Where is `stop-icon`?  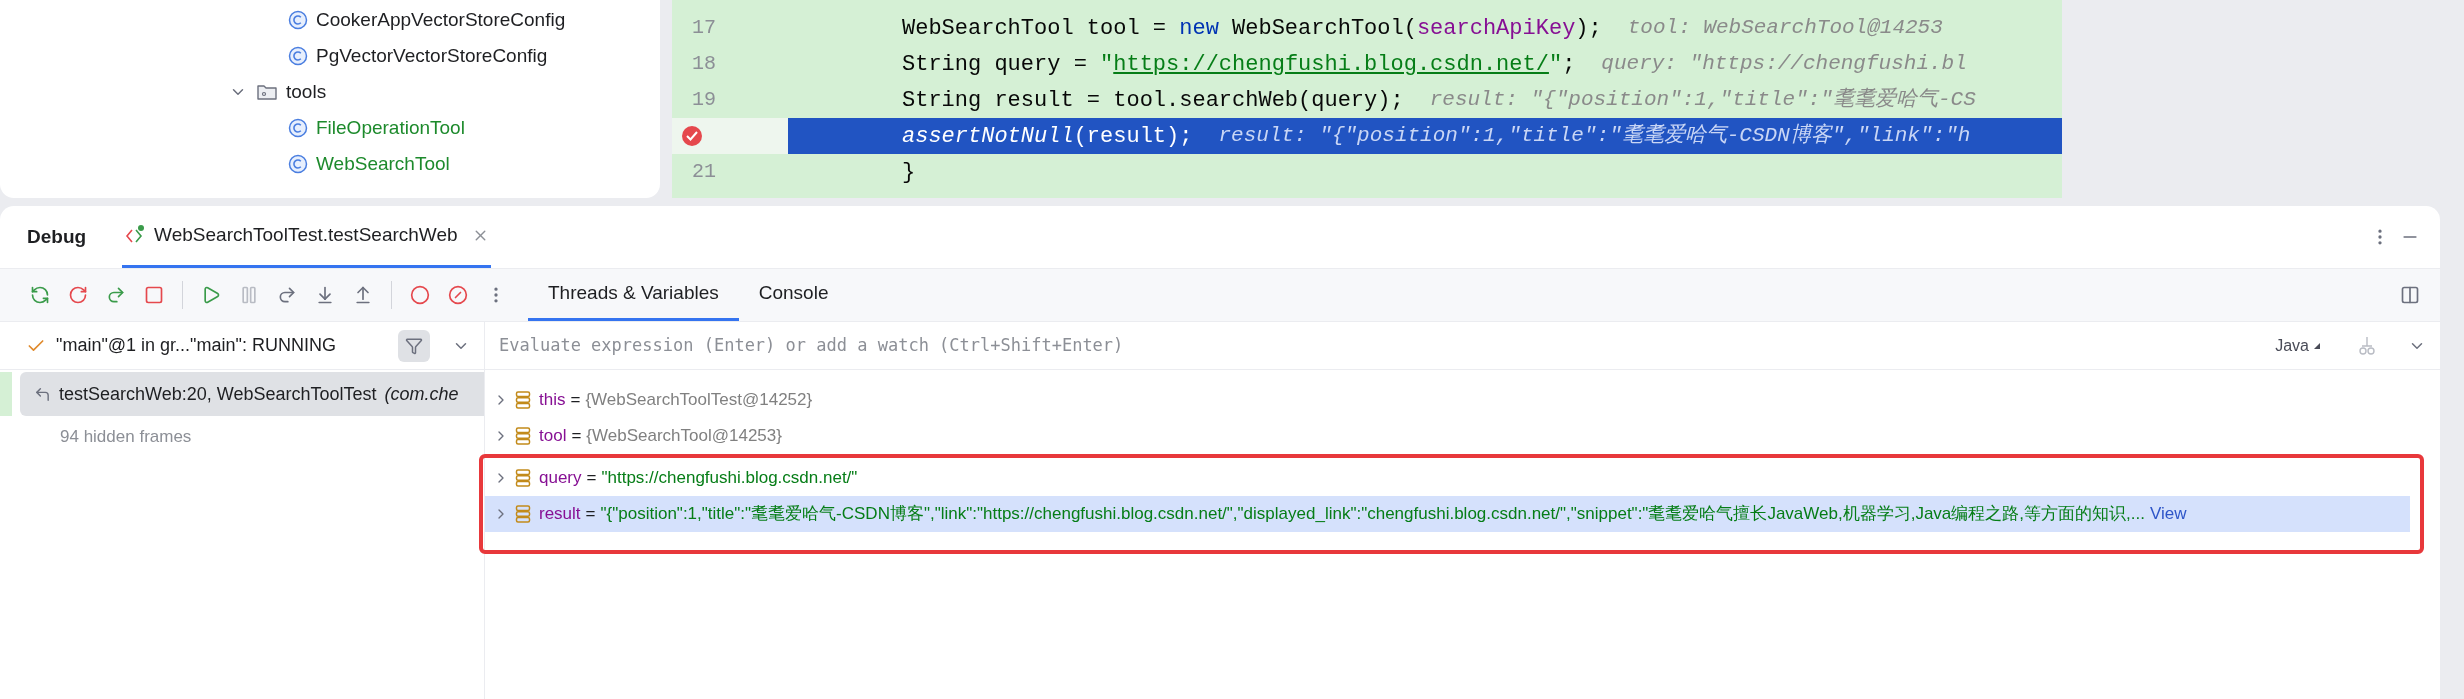 stop-icon is located at coordinates (154, 295).